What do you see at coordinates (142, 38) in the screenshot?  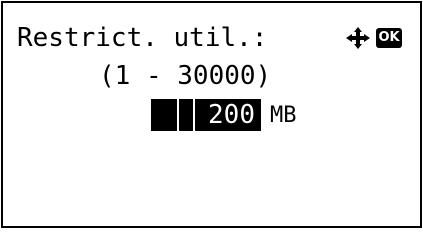 I see `setting-title: Restrict. util.:` at bounding box center [142, 38].